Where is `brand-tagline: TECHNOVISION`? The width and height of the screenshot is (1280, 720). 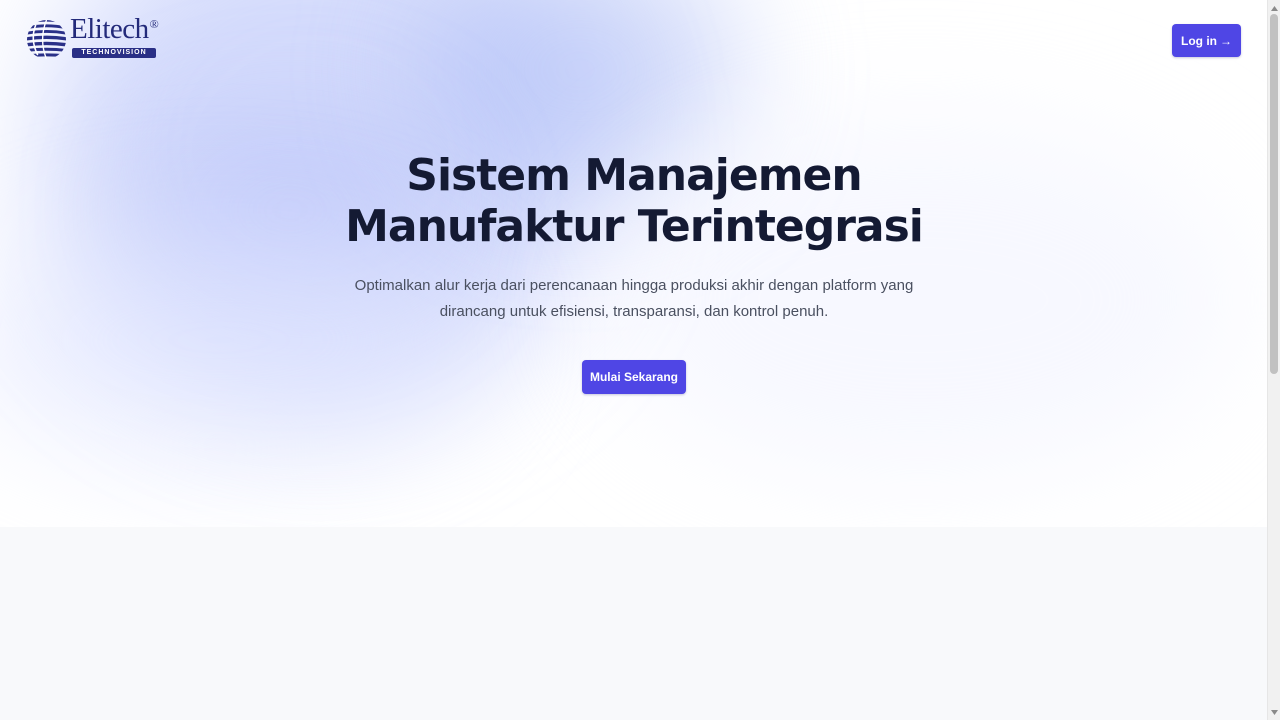 brand-tagline: TECHNOVISION is located at coordinates (114, 53).